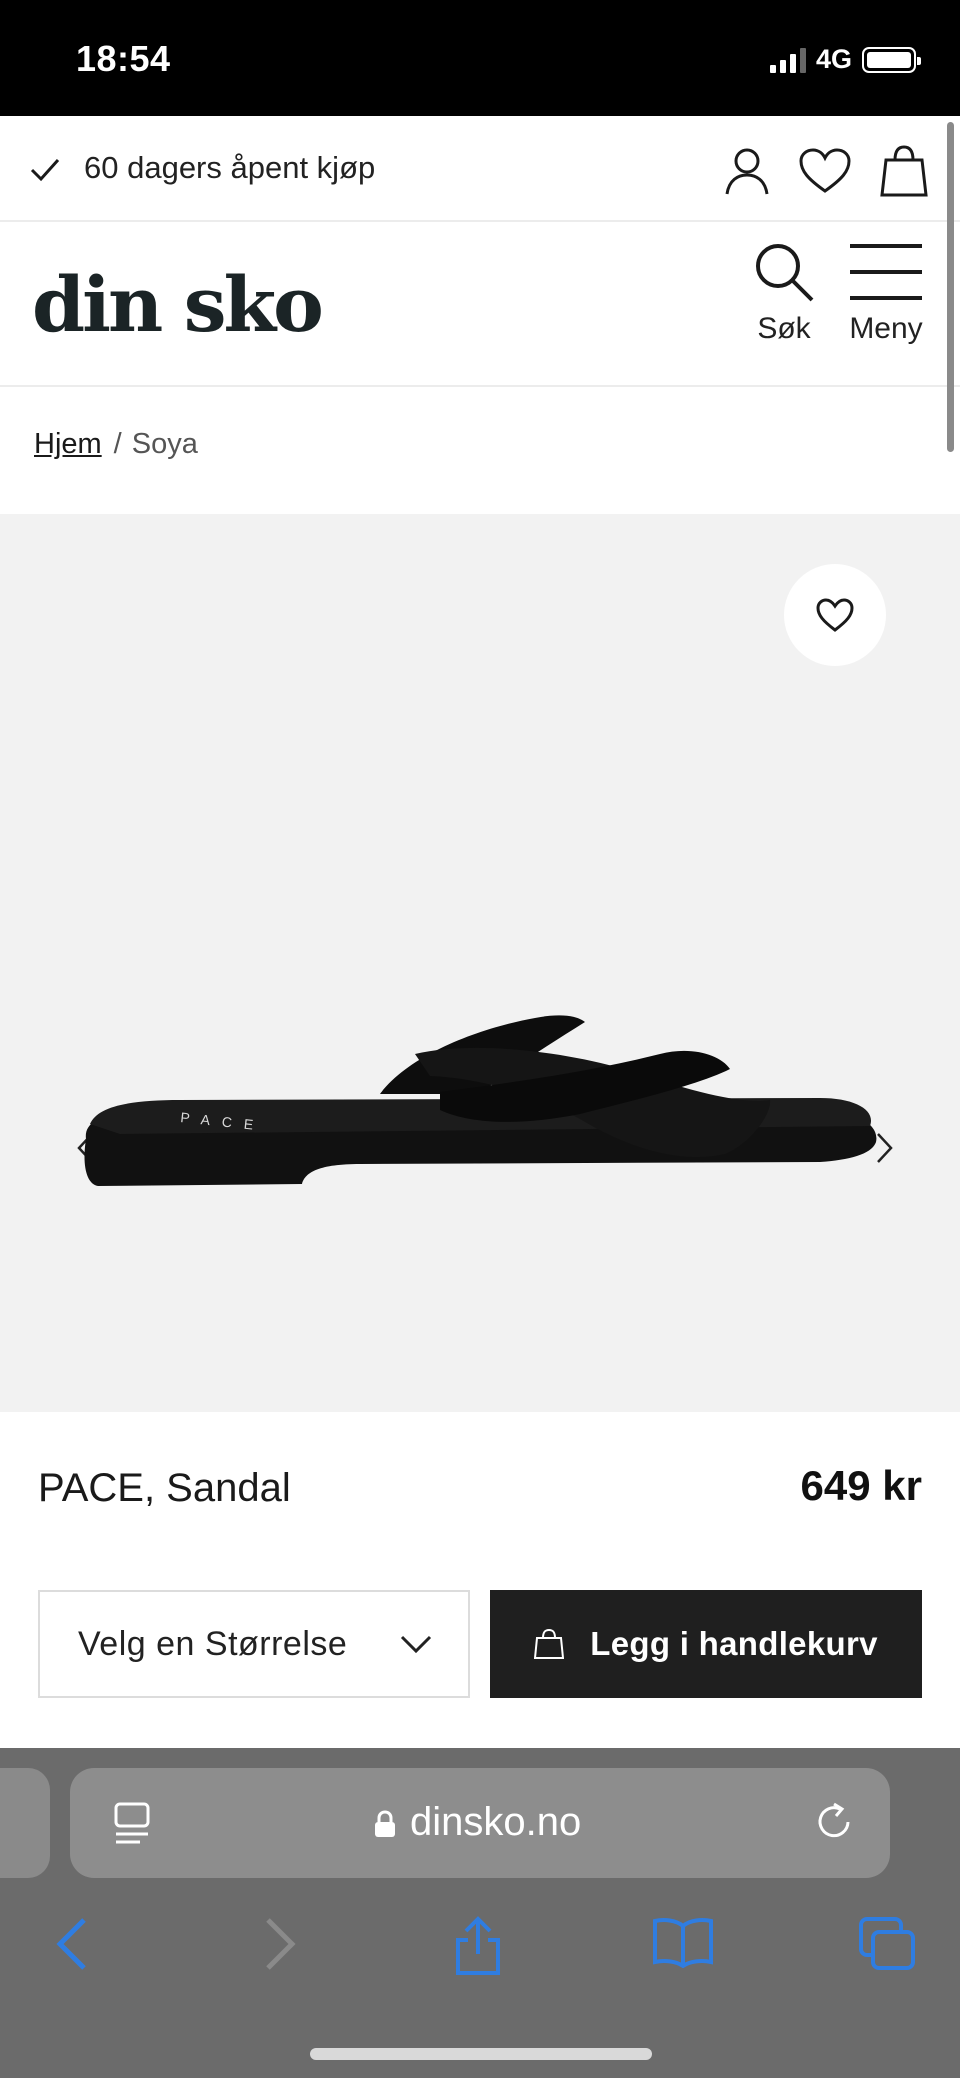  Describe the element at coordinates (833, 59) in the screenshot. I see `network-type: 4G` at that location.